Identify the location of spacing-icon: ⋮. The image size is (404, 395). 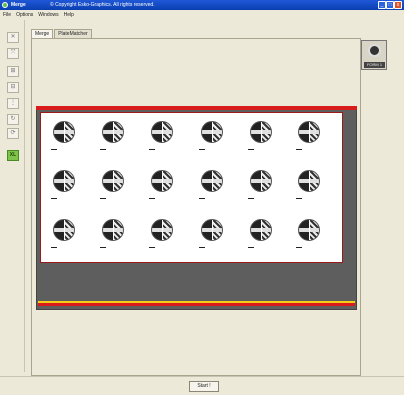
(13, 103).